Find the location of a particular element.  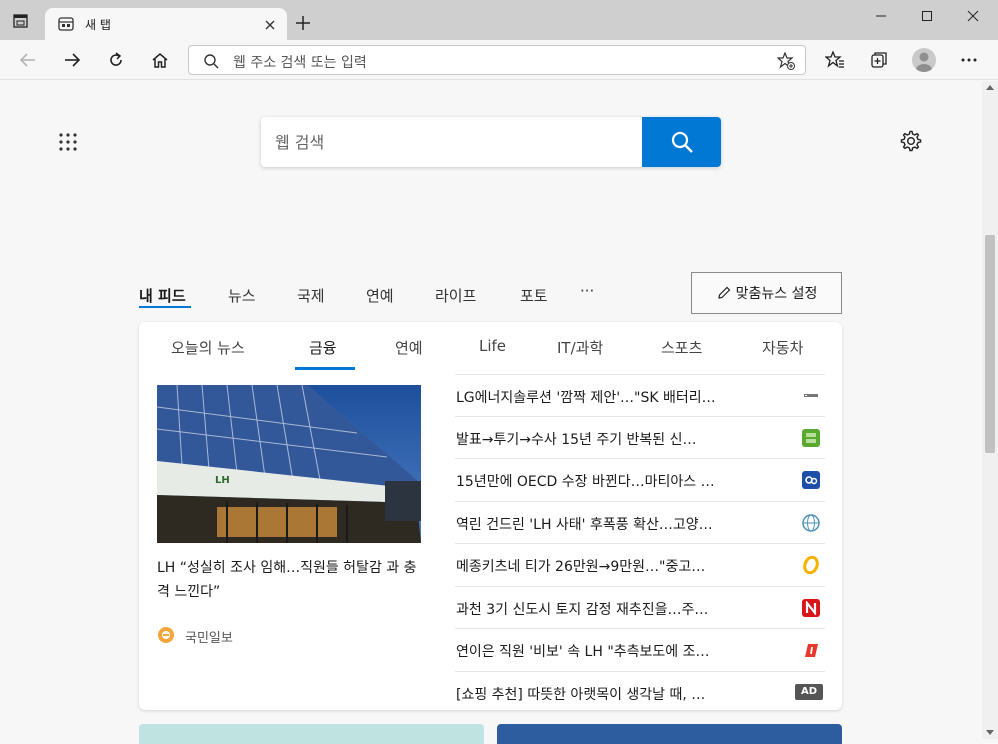

scrollbar-thumb is located at coordinates (990, 344).